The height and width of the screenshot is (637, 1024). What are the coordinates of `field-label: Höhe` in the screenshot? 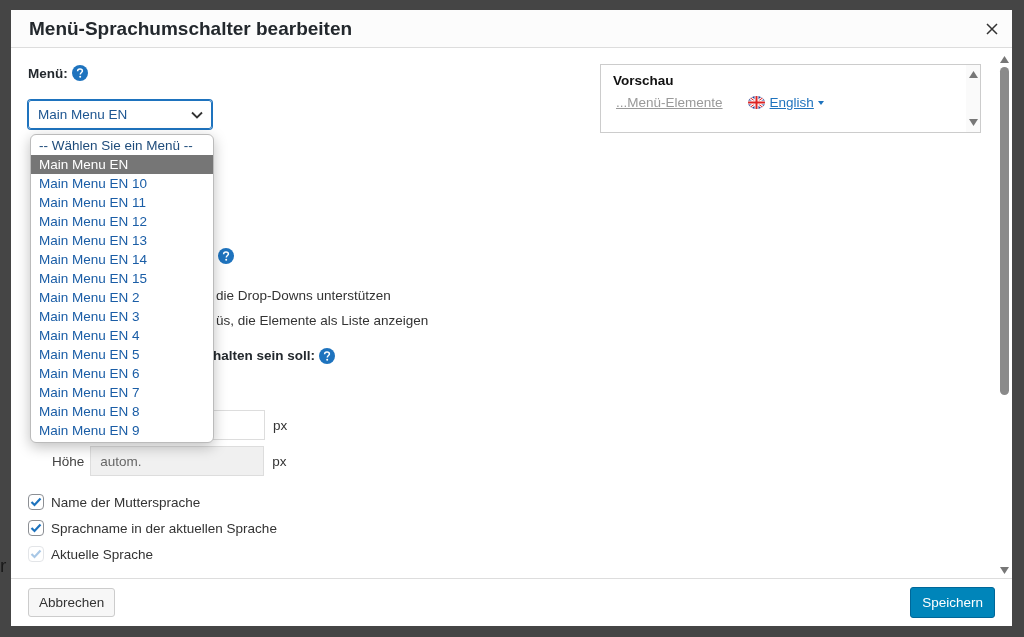 It's located at (68, 461).